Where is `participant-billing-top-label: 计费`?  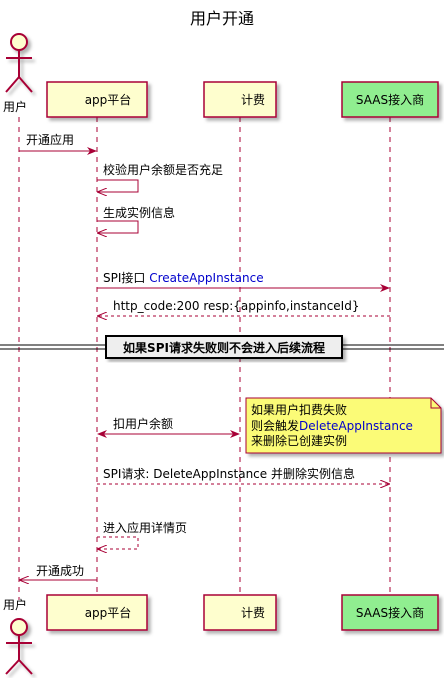
participant-billing-top-label: 计费 is located at coordinates (253, 100).